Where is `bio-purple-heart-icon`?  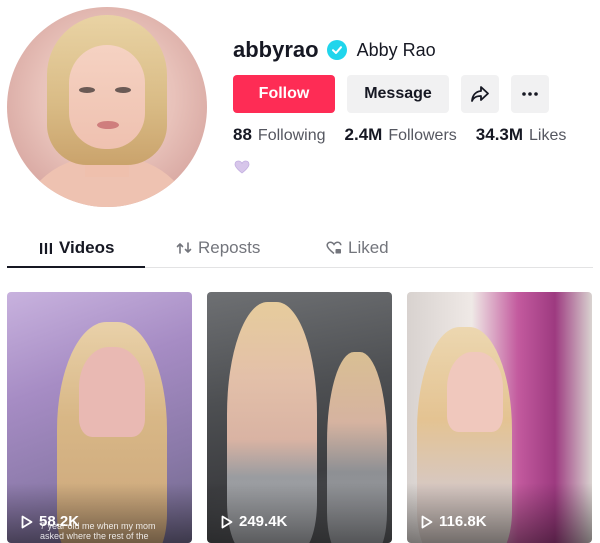 bio-purple-heart-icon is located at coordinates (242, 169).